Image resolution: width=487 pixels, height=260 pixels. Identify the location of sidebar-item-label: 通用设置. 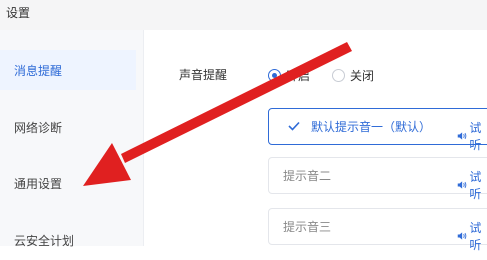
(38, 183).